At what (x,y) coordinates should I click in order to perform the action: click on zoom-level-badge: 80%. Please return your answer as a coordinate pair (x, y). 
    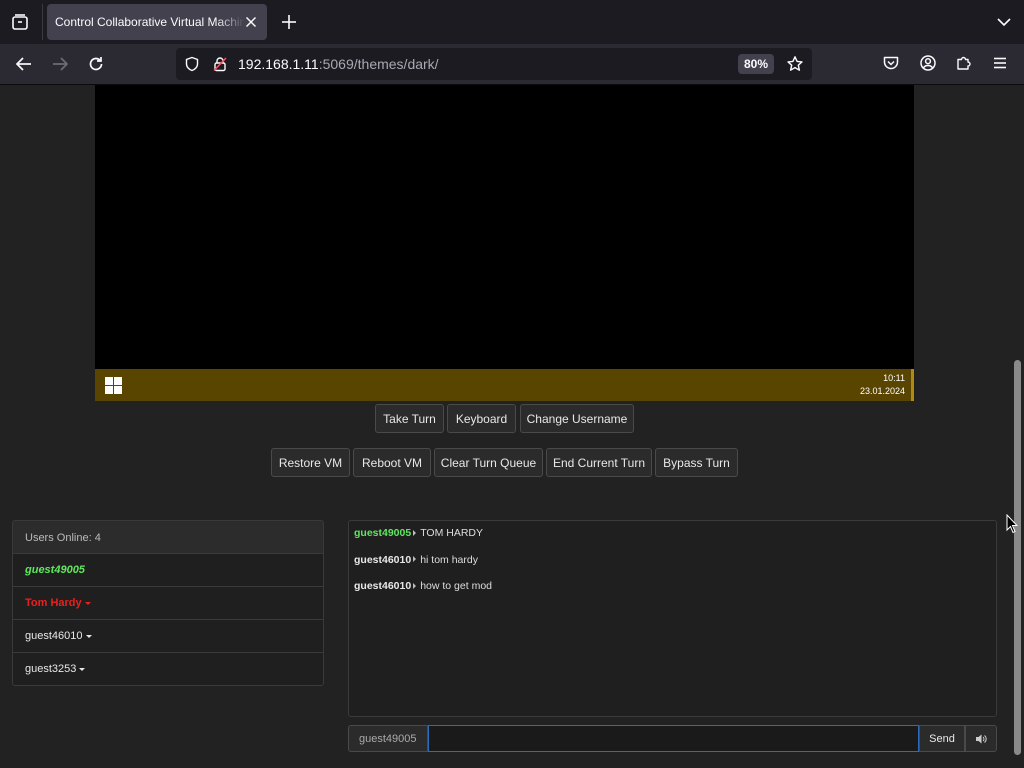
    Looking at the image, I should click on (756, 64).